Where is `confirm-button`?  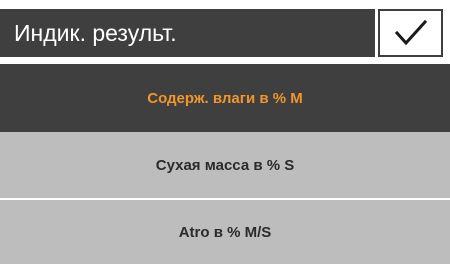
confirm-button is located at coordinates (410, 33).